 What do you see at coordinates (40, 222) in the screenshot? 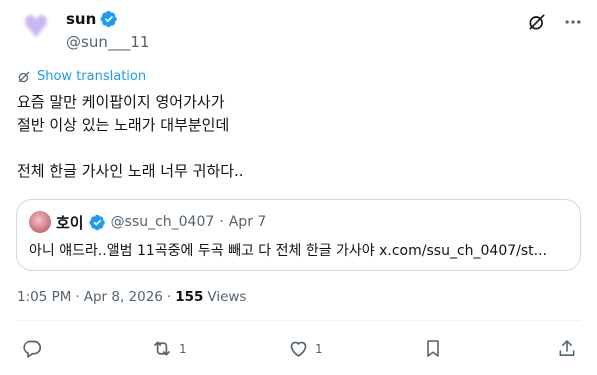
I see `quoted-author-avatar` at bounding box center [40, 222].